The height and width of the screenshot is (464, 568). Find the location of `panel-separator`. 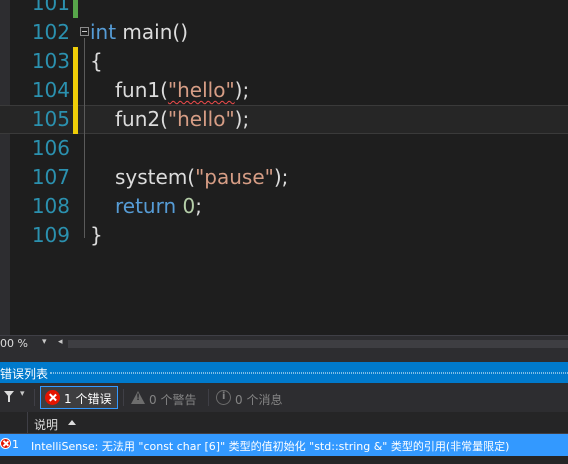

panel-separator is located at coordinates (284, 357).